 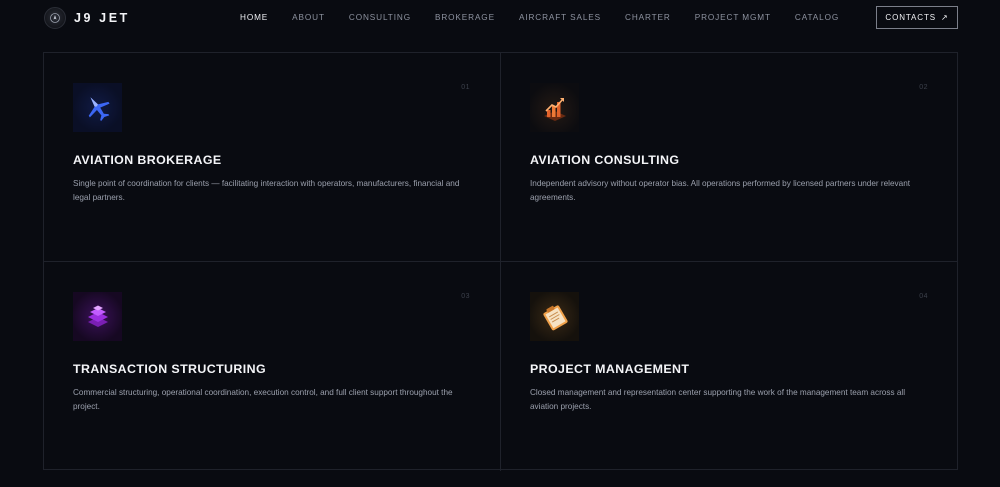 What do you see at coordinates (610, 369) in the screenshot?
I see `card-title: PROJECT MANAGEMENT` at bounding box center [610, 369].